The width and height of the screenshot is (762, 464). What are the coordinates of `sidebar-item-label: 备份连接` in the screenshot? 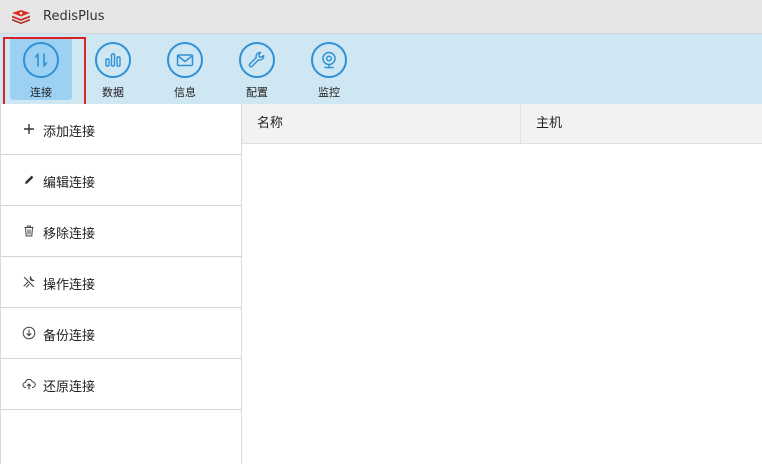 It's located at (69, 336).